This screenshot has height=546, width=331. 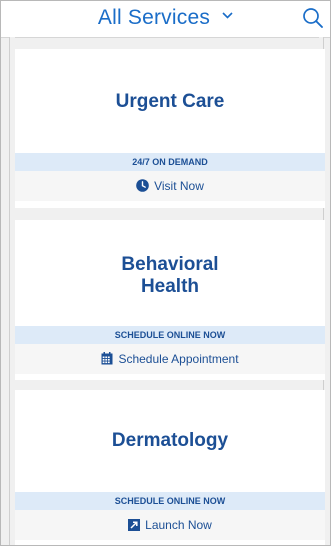 I want to click on services-dropdown: All Services, so click(x=165, y=18).